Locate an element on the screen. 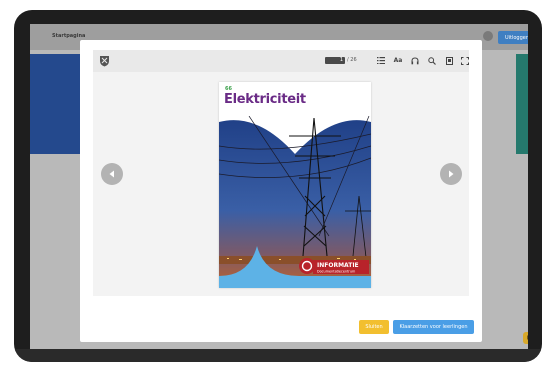  badge-subtitle: Documentatiecentrum is located at coordinates (336, 272).